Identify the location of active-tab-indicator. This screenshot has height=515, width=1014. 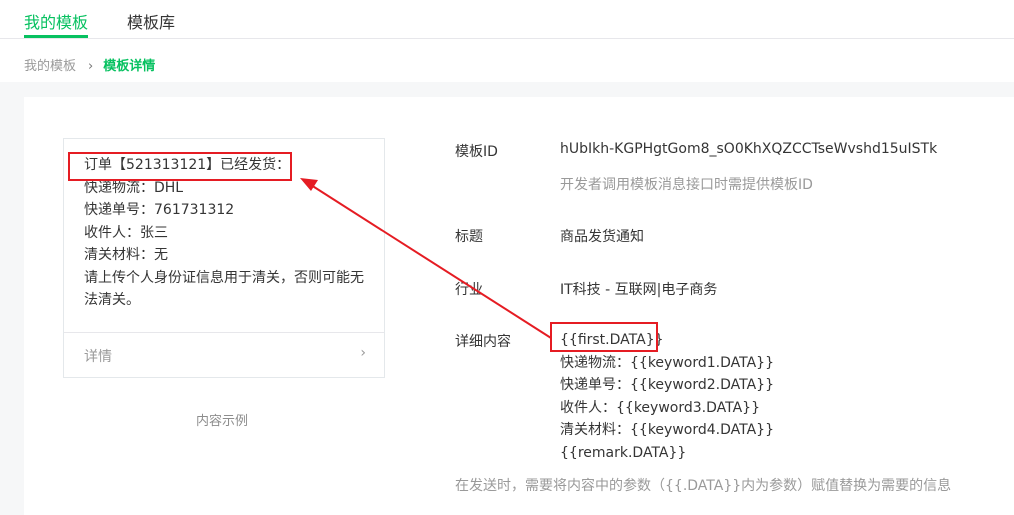
(56, 36).